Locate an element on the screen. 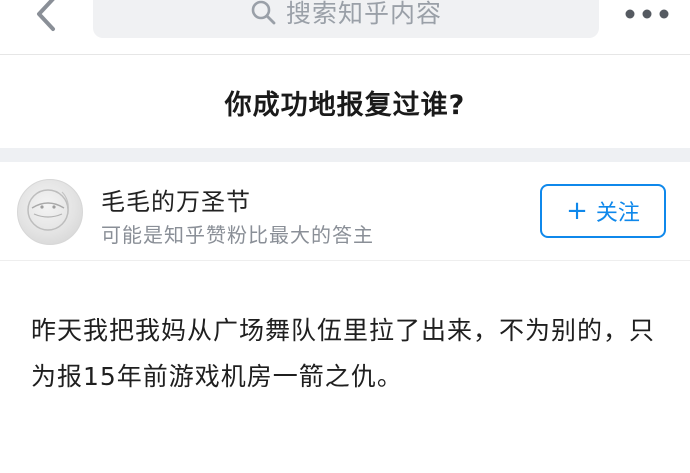  author-name: 毛毛的万圣节 is located at coordinates (176, 199).